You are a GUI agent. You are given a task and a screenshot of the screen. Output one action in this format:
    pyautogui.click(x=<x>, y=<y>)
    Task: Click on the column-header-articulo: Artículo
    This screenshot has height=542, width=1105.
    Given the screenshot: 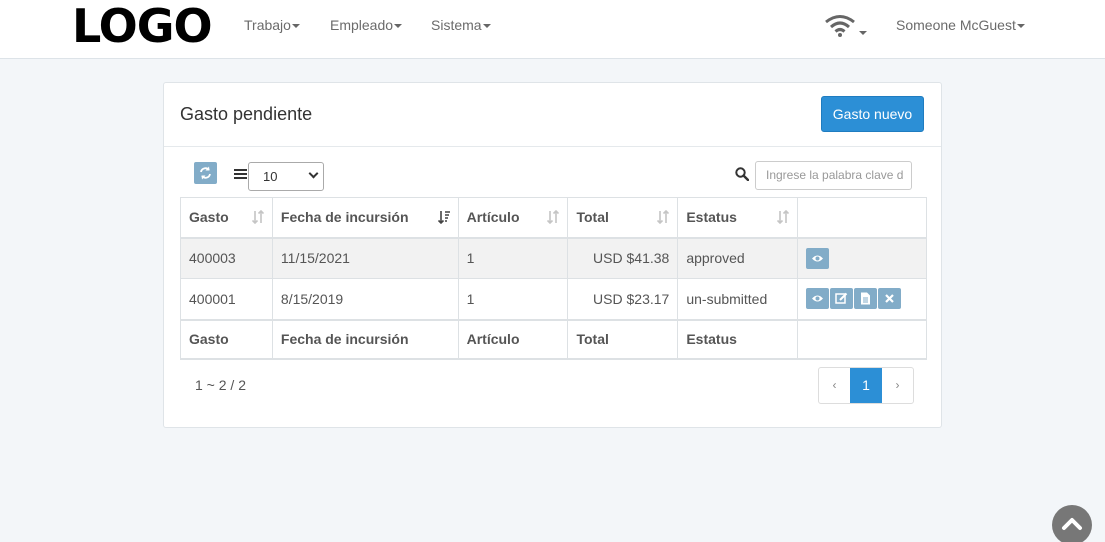 What is the action you would take?
    pyautogui.click(x=513, y=218)
    